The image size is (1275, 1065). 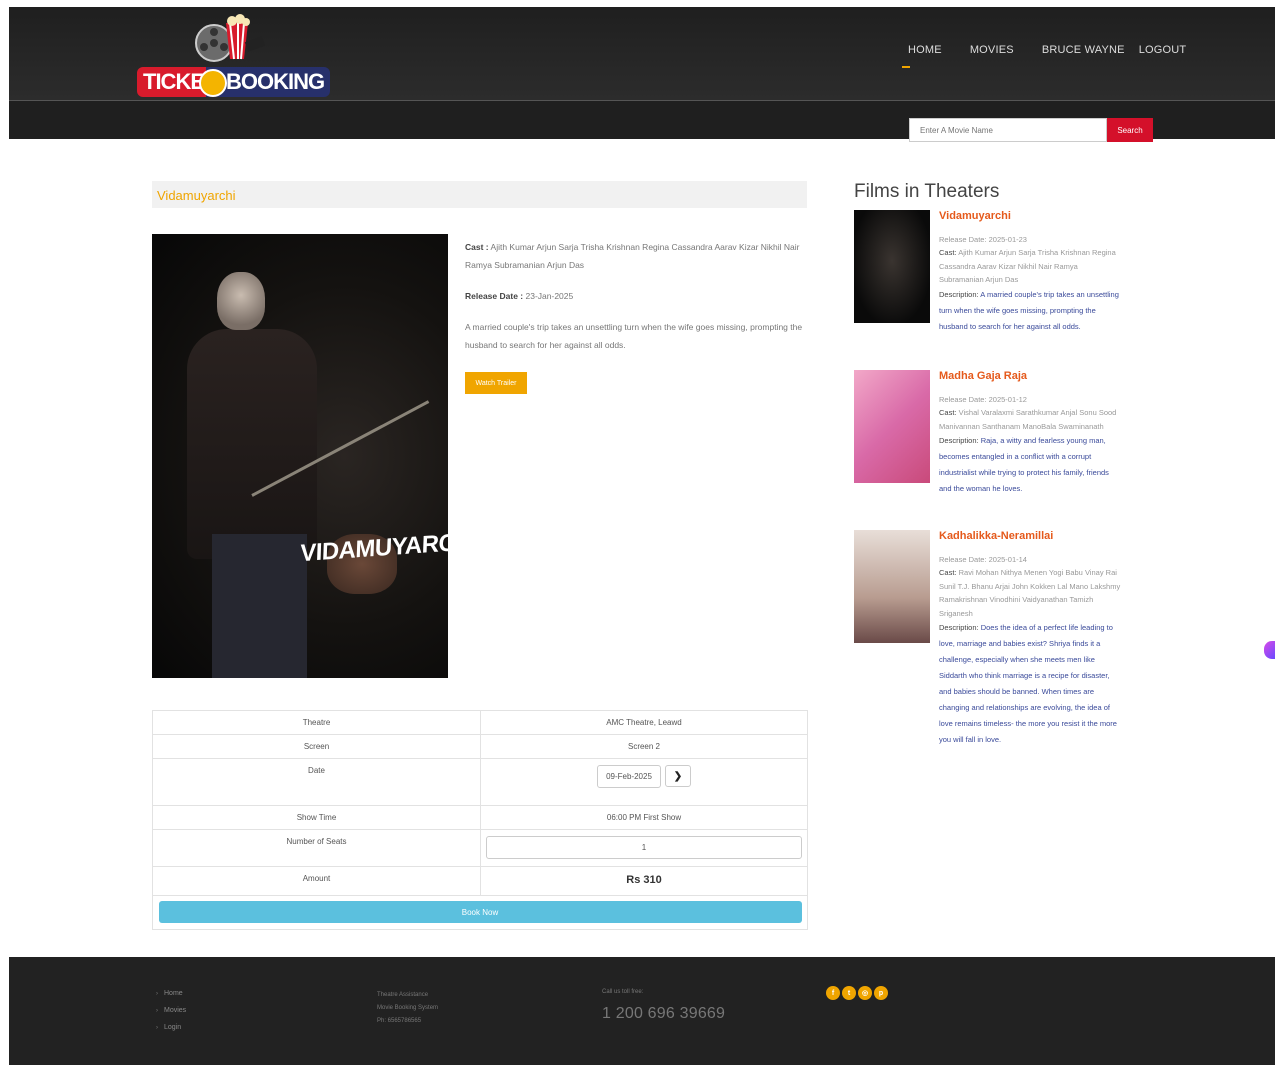 I want to click on film-release: Release Date: 2025-01-23, so click(x=983, y=239).